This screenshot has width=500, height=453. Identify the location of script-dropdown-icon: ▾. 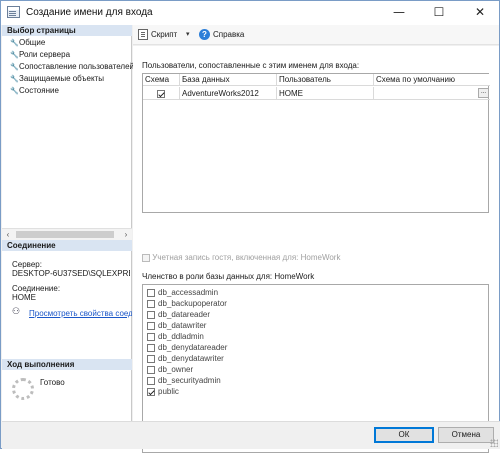
(188, 35).